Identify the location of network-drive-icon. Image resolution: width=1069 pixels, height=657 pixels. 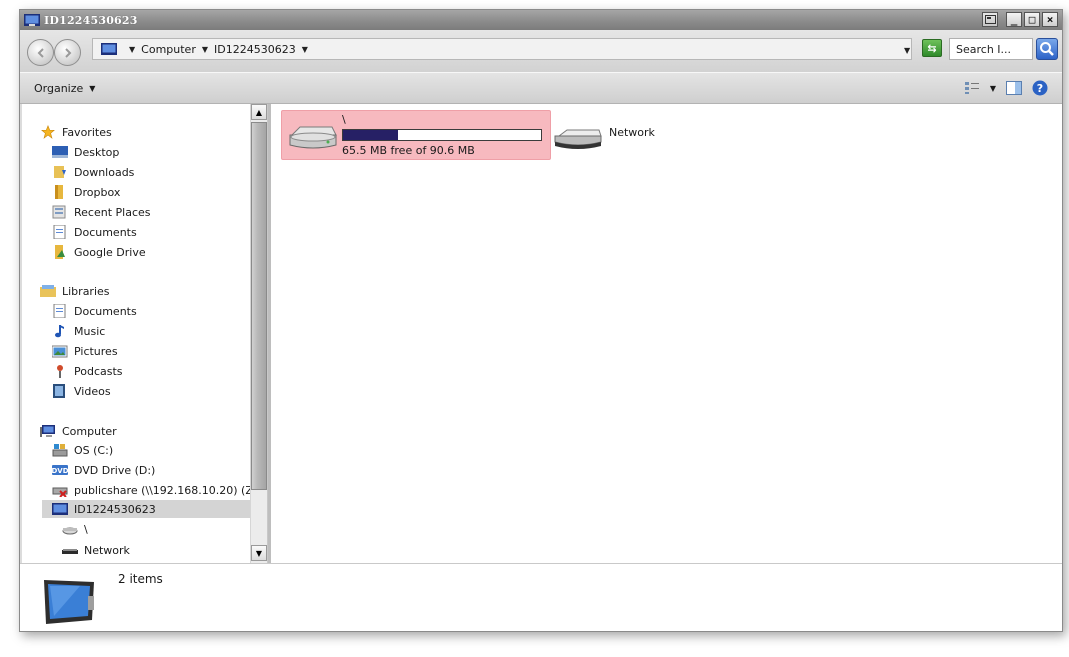
(70, 551).